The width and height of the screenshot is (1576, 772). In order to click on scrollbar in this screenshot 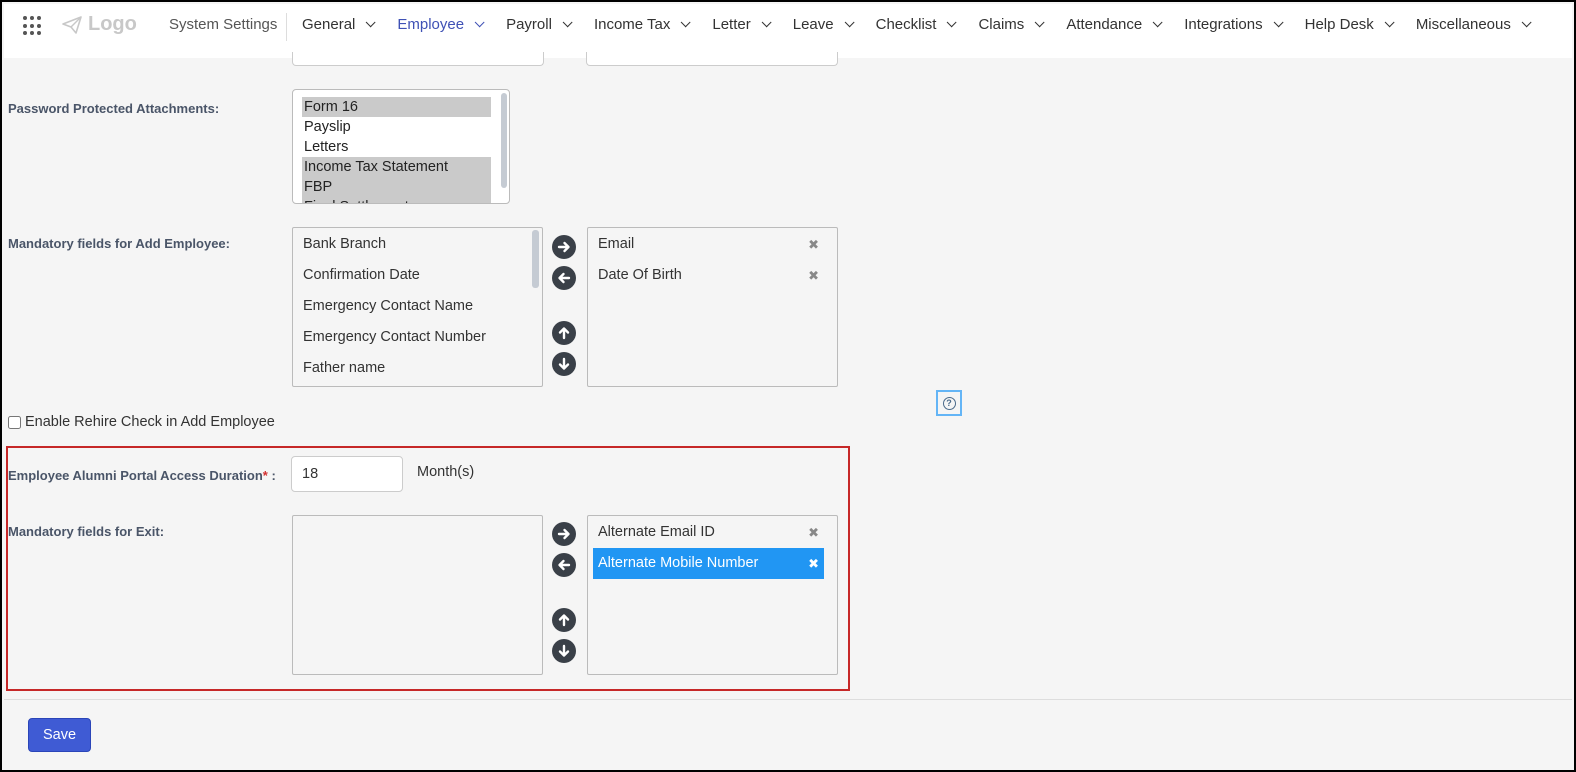, I will do `click(504, 140)`.